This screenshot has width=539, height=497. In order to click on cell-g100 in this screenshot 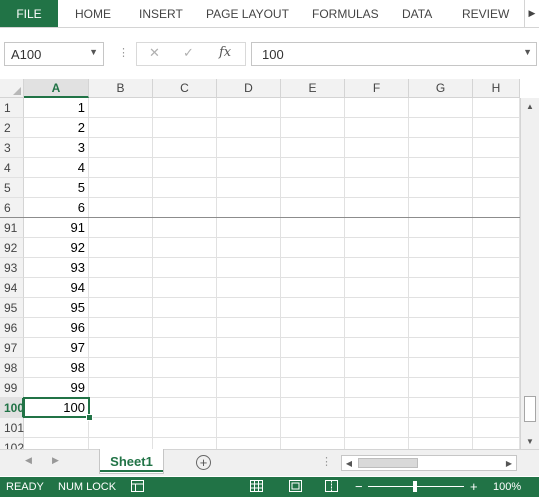, I will do `click(441, 408)`.